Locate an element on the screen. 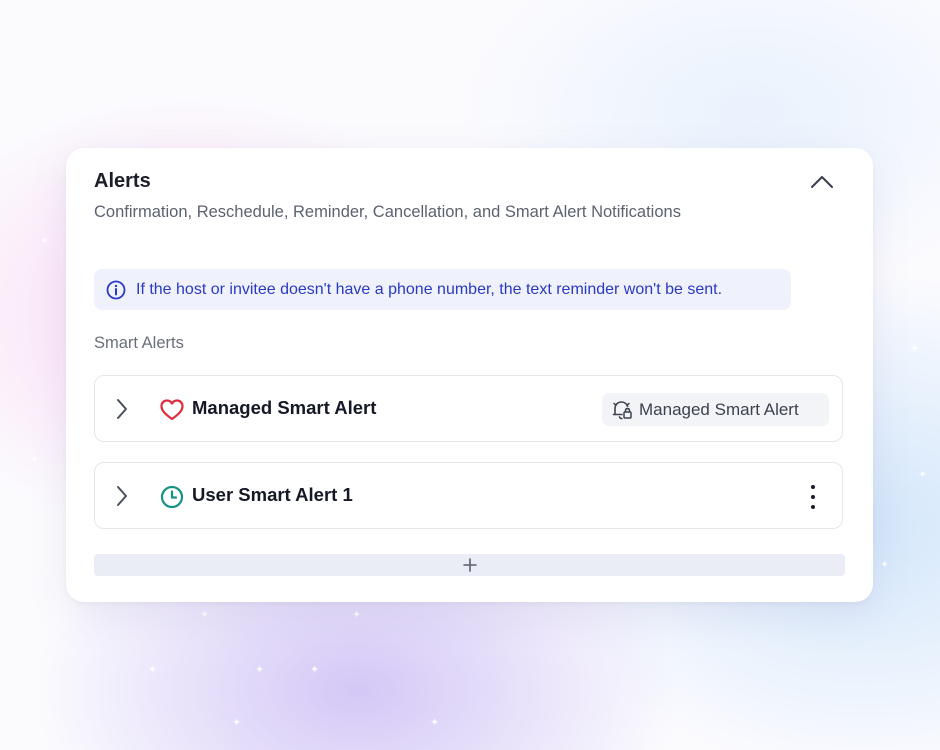 This screenshot has height=750, width=940. alert-row-user-smart-alert-1: User Smart Alert 1 is located at coordinates (468, 495).